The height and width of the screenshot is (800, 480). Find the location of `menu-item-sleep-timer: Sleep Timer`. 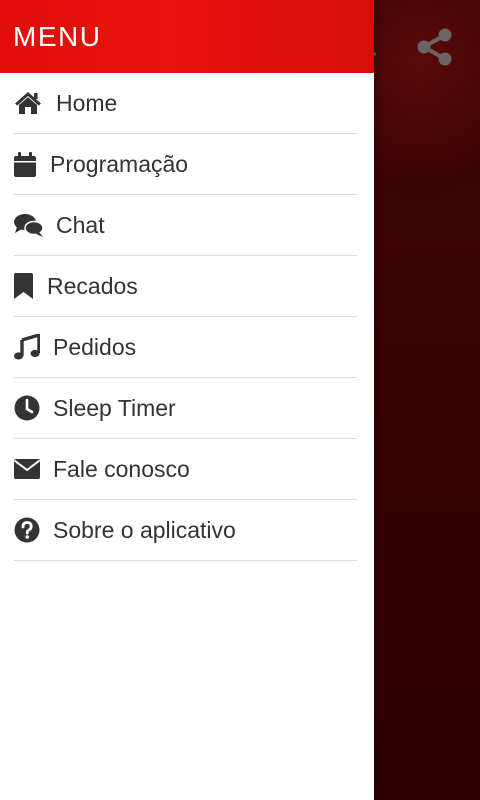

menu-item-sleep-timer: Sleep Timer is located at coordinates (185, 408).